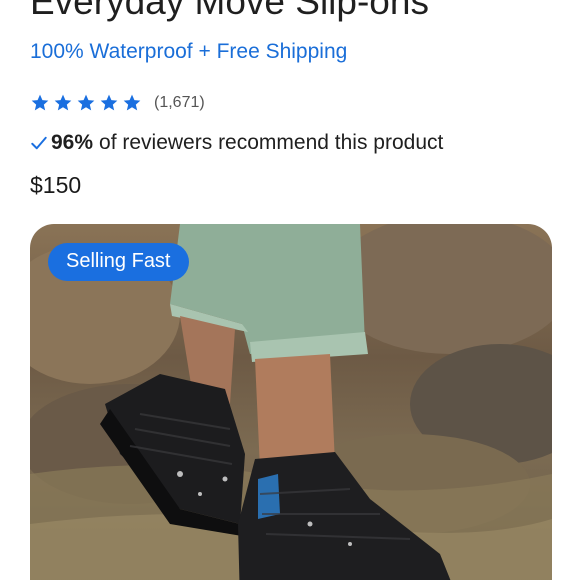 The width and height of the screenshot is (580, 580). I want to click on rating-row: (1,671), so click(117, 103).